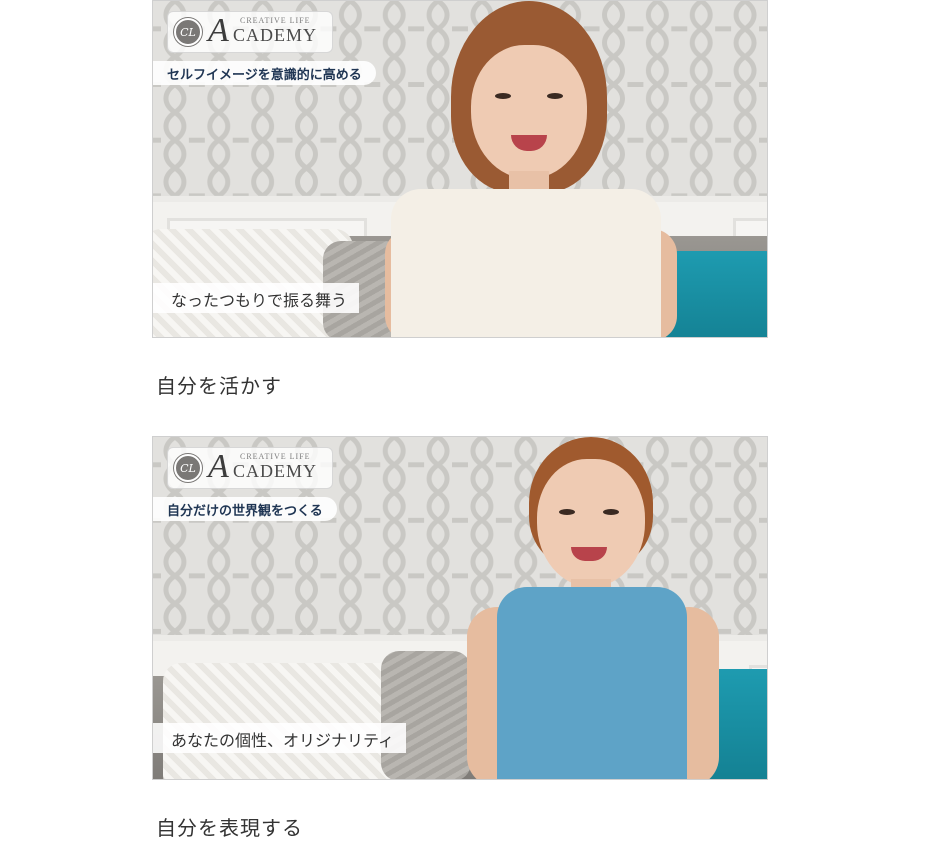 The width and height of the screenshot is (934, 853). Describe the element at coordinates (264, 73) in the screenshot. I see `topic-banner: セルフイメージを意識的に高める` at that location.